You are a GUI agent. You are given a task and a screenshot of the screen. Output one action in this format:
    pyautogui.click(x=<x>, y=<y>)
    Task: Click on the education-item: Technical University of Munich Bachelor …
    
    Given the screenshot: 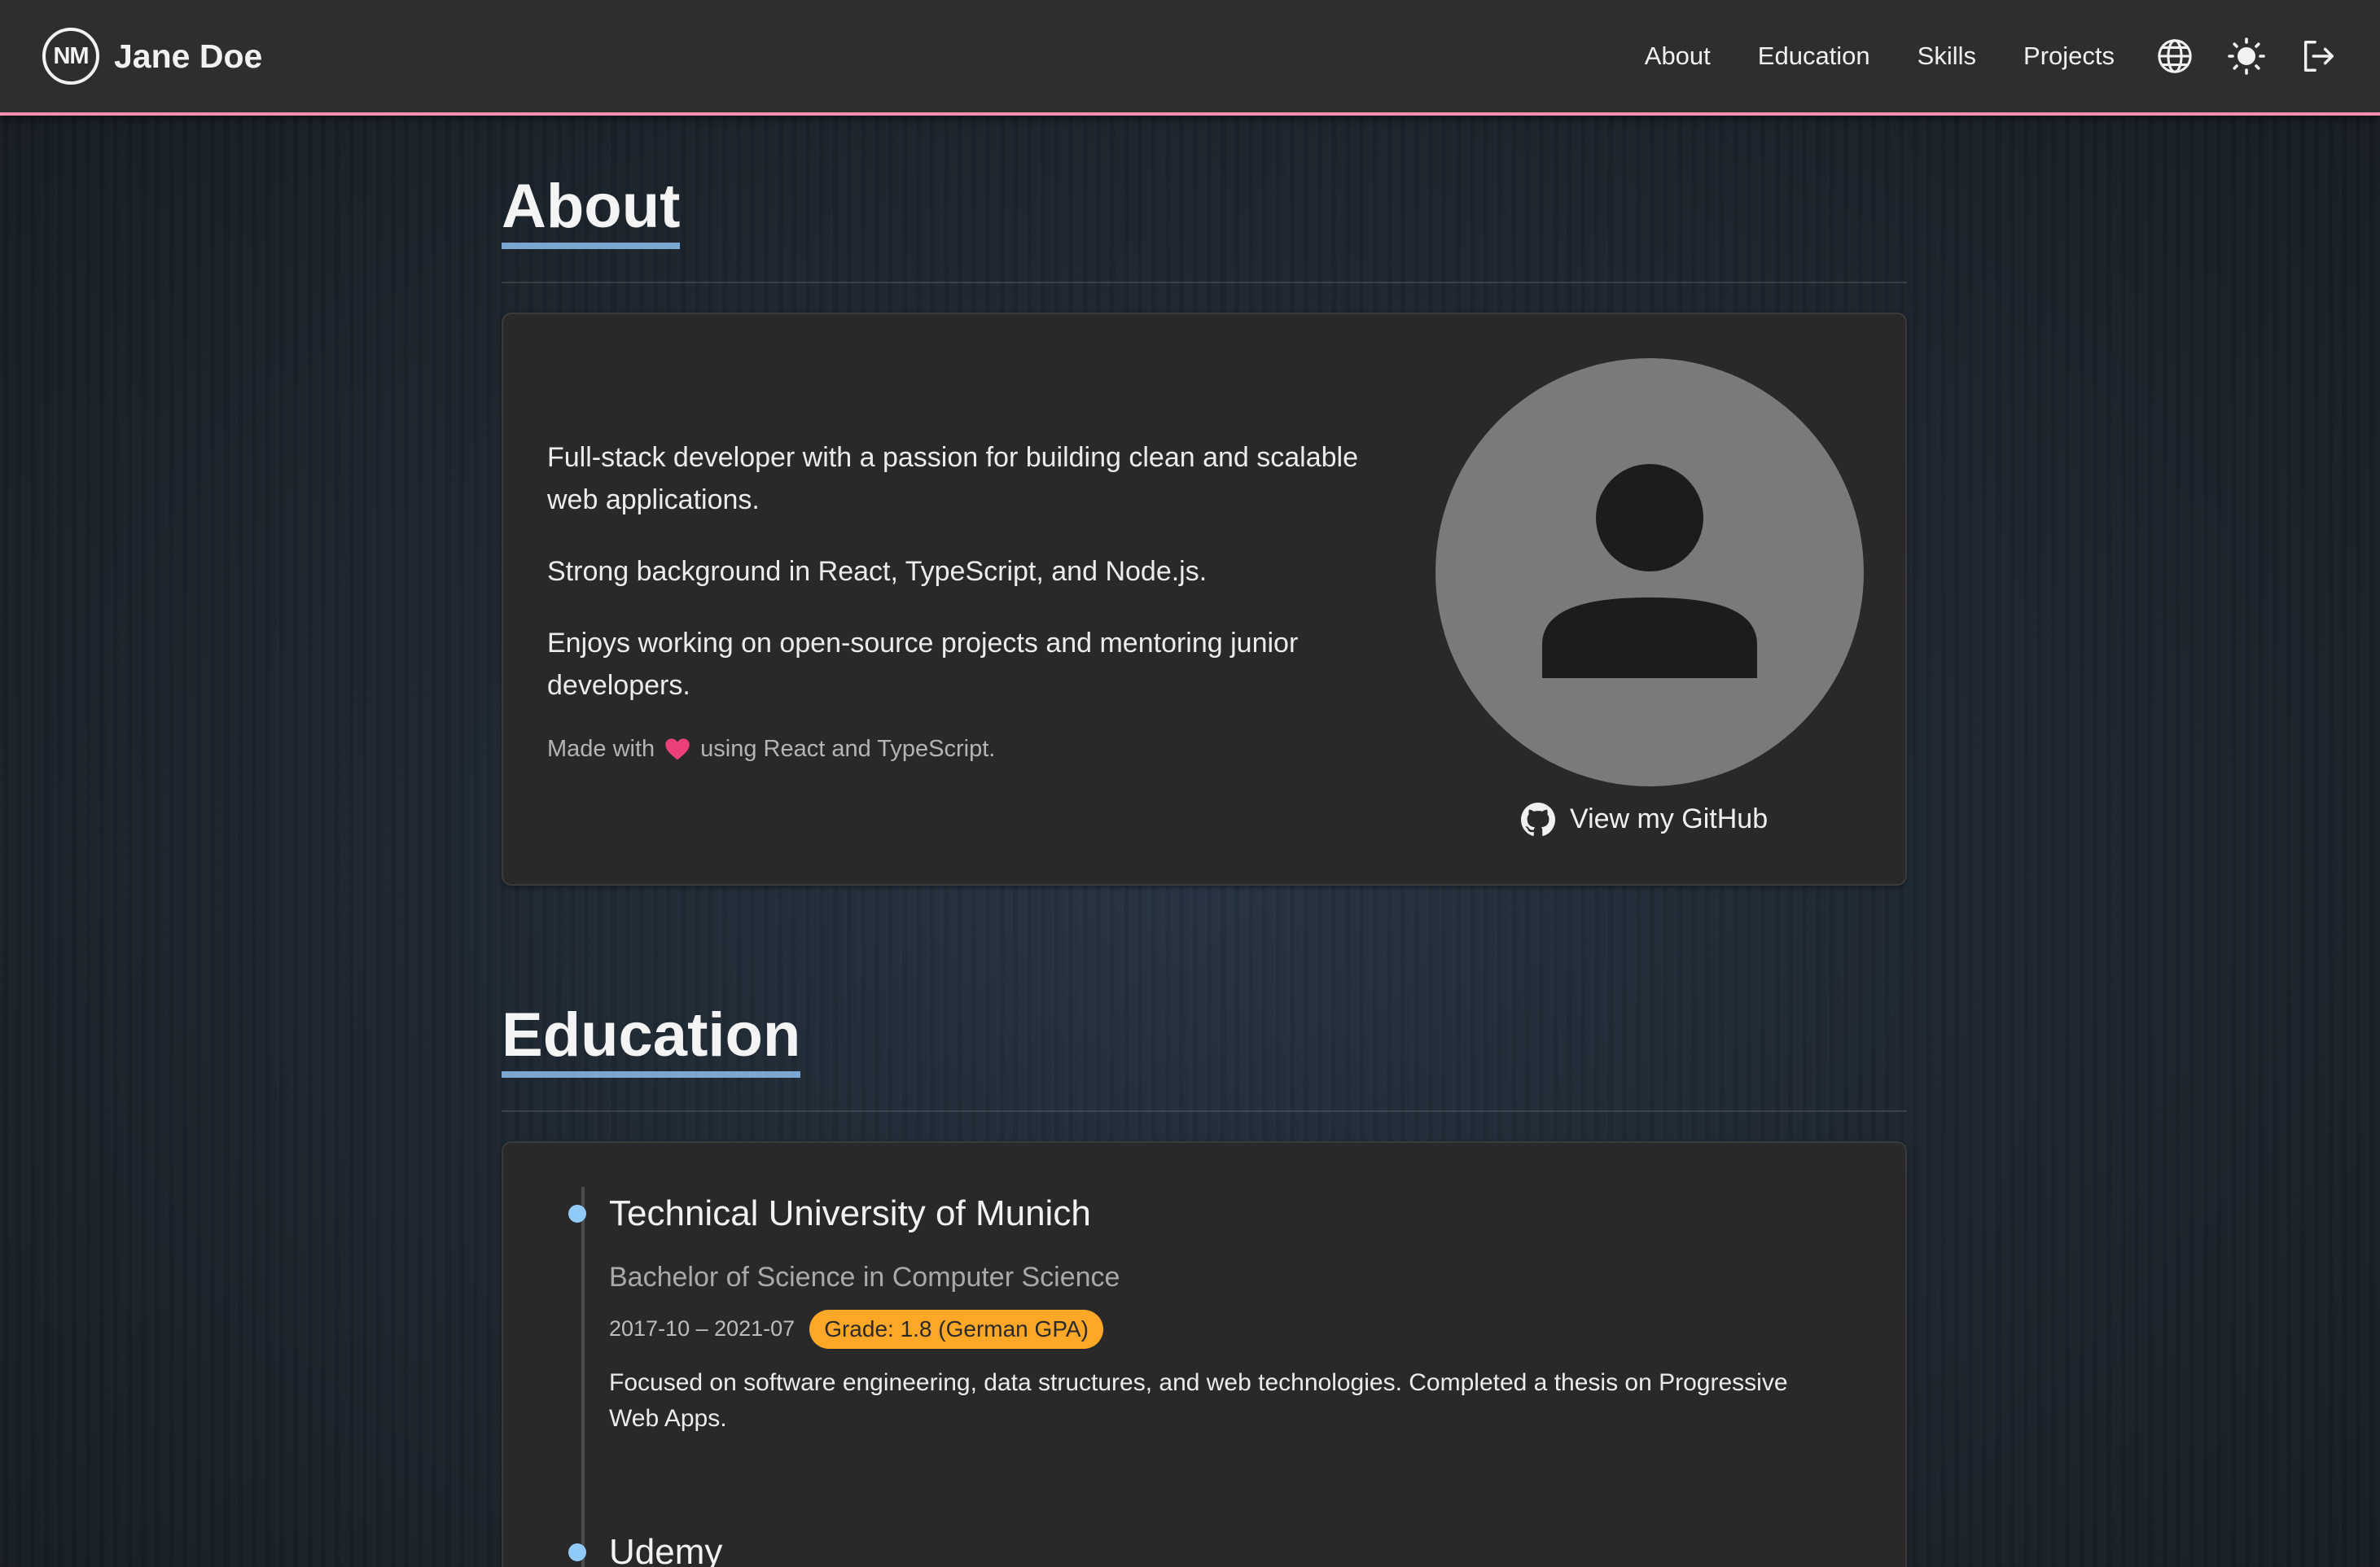 What is the action you would take?
    pyautogui.click(x=1199, y=1315)
    